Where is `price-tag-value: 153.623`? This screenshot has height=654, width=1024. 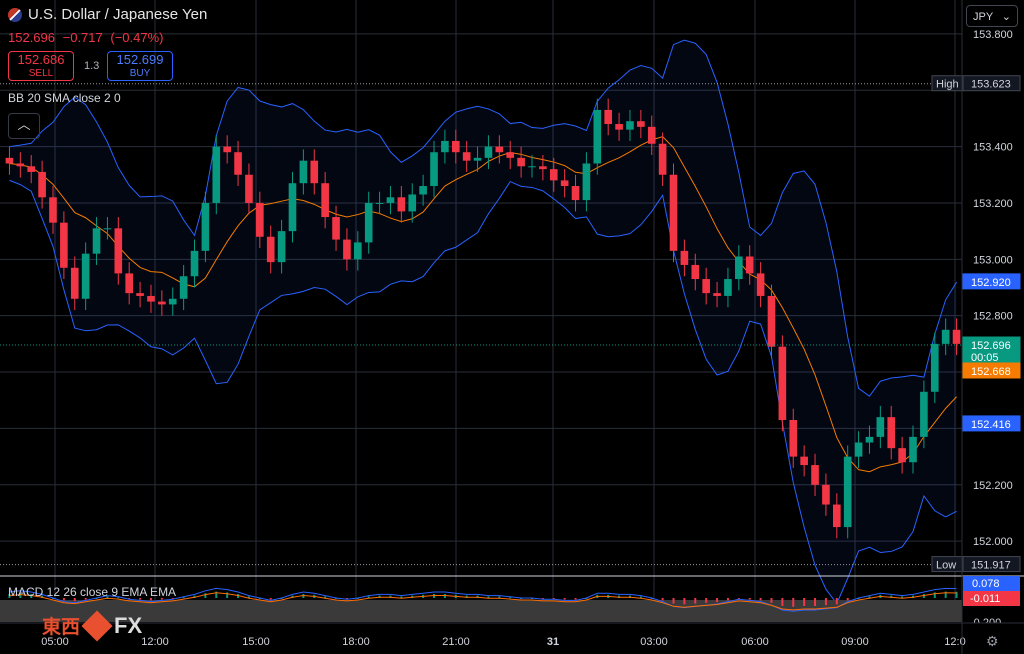
price-tag-value: 153.623 is located at coordinates (991, 85).